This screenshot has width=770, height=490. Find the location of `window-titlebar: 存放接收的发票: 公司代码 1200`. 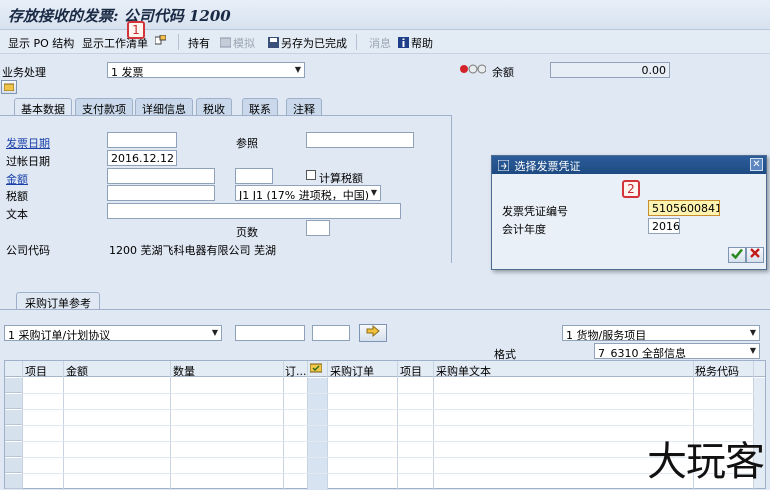

window-titlebar: 存放接收的发票: 公司代码 1200 is located at coordinates (385, 15).